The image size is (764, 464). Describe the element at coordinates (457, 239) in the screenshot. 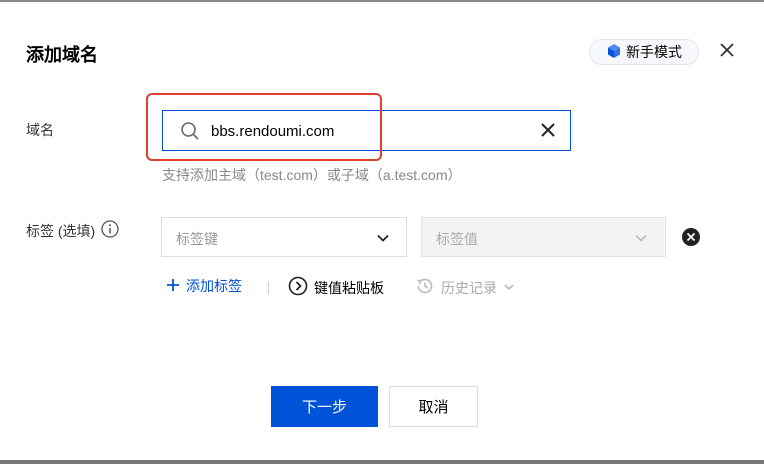

I see `tag-value-placeholder: 标签值` at that location.